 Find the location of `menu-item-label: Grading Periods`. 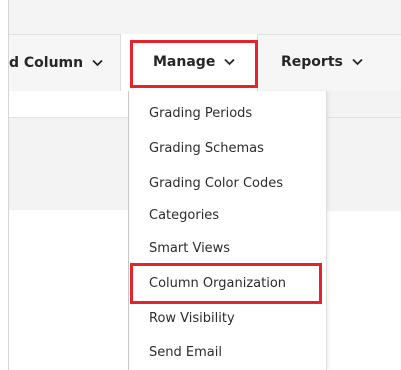

menu-item-label: Grading Periods is located at coordinates (201, 113).